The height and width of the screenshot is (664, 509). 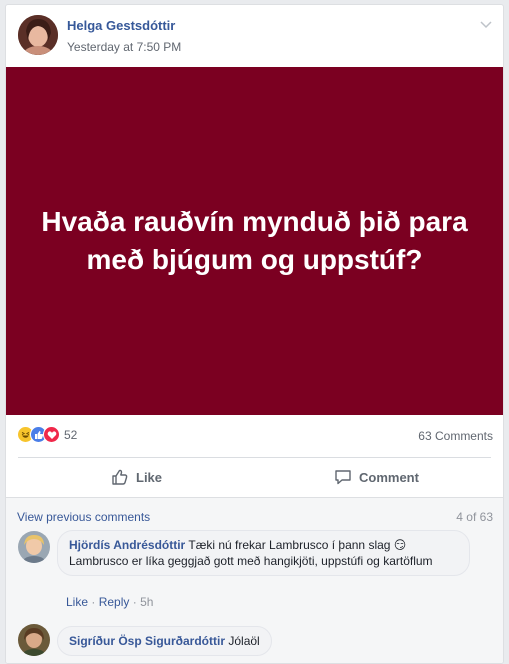 I want to click on comment-like-link: Like, so click(x=77, y=602).